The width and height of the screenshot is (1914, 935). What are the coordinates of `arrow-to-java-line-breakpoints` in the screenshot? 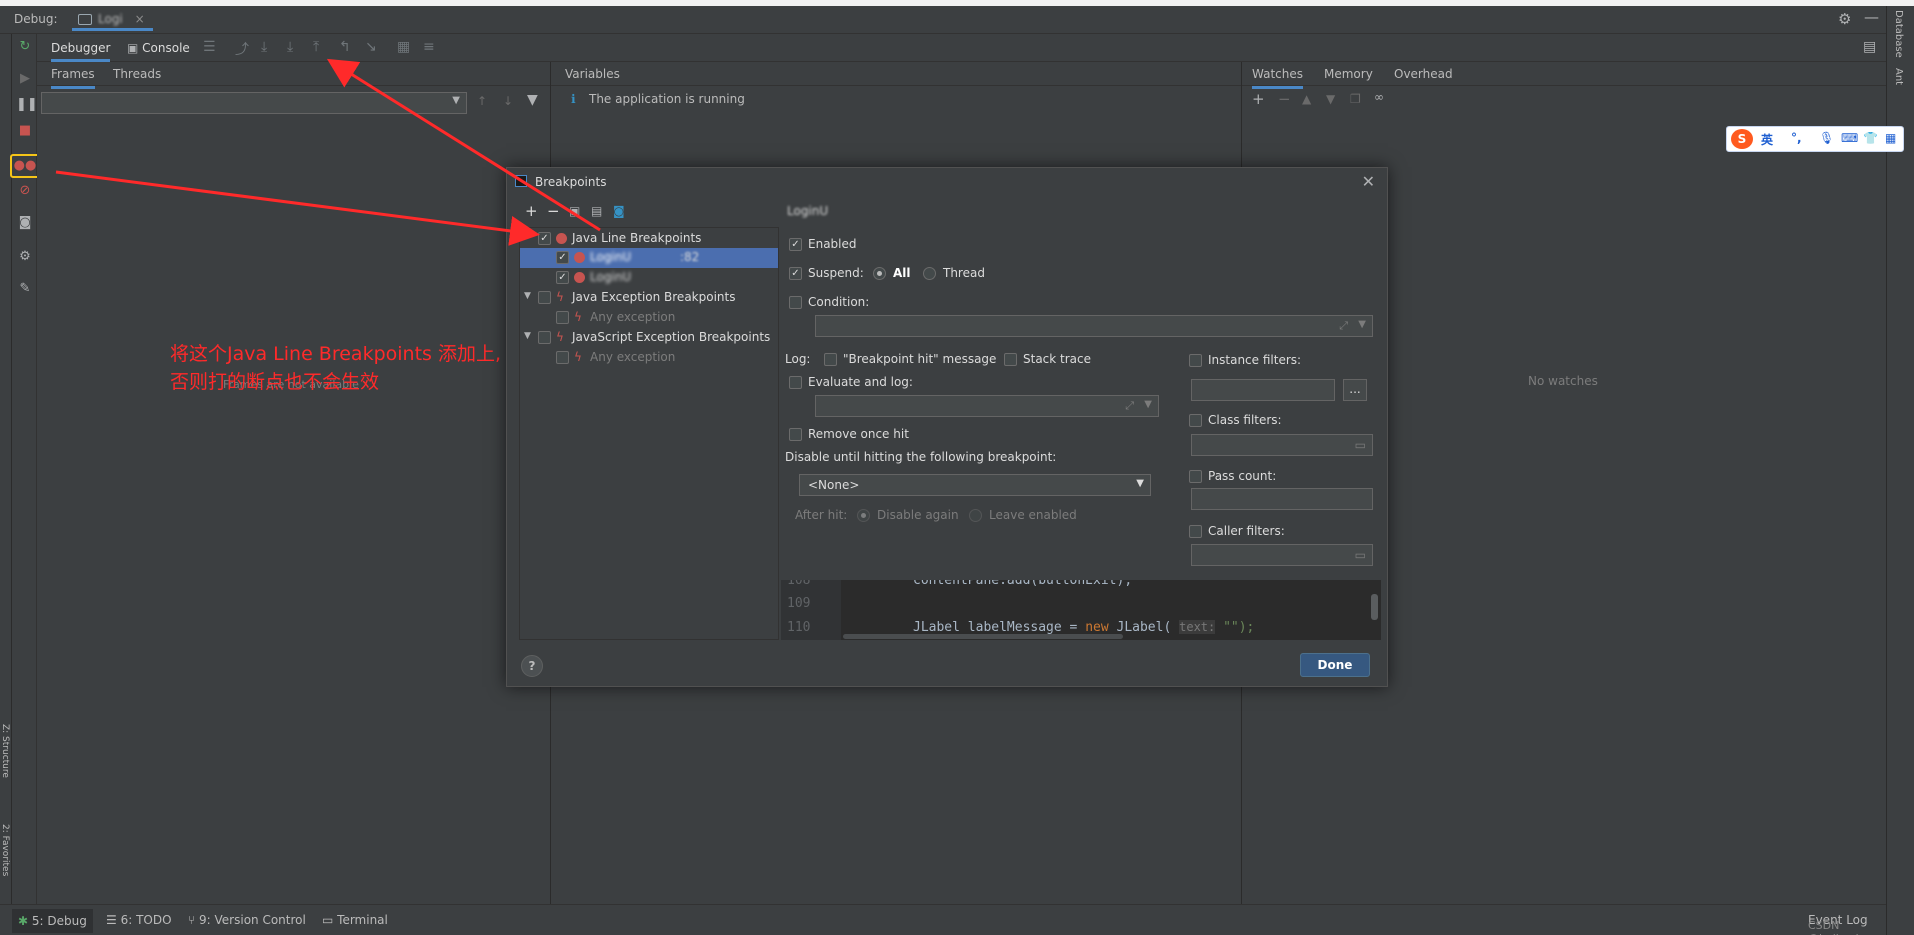 It's located at (297, 208).